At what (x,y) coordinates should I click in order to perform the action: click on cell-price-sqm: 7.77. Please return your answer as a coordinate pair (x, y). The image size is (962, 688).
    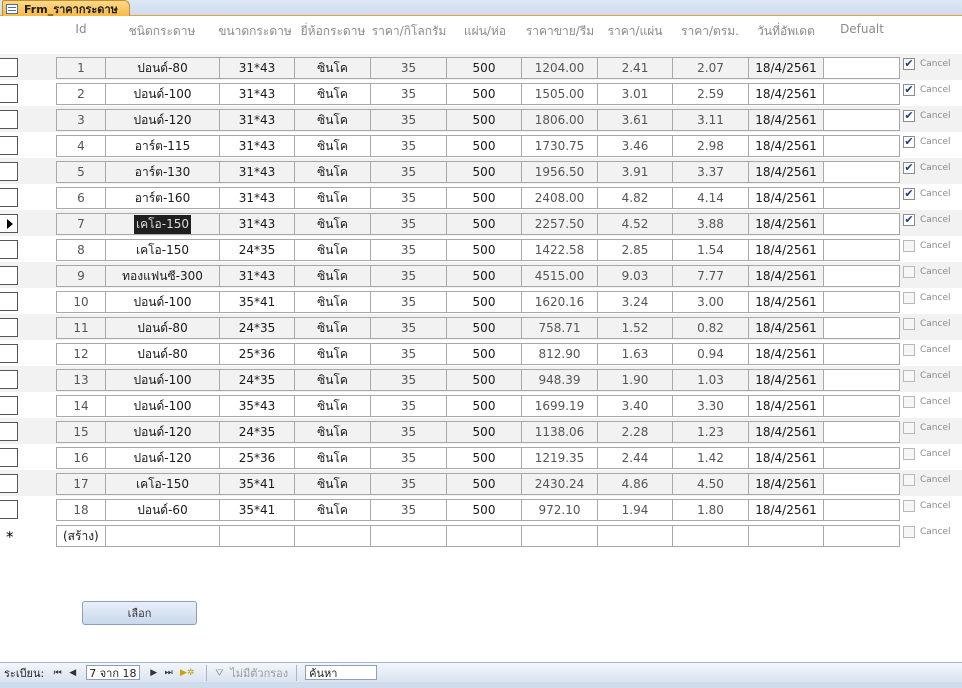
    Looking at the image, I should click on (710, 276).